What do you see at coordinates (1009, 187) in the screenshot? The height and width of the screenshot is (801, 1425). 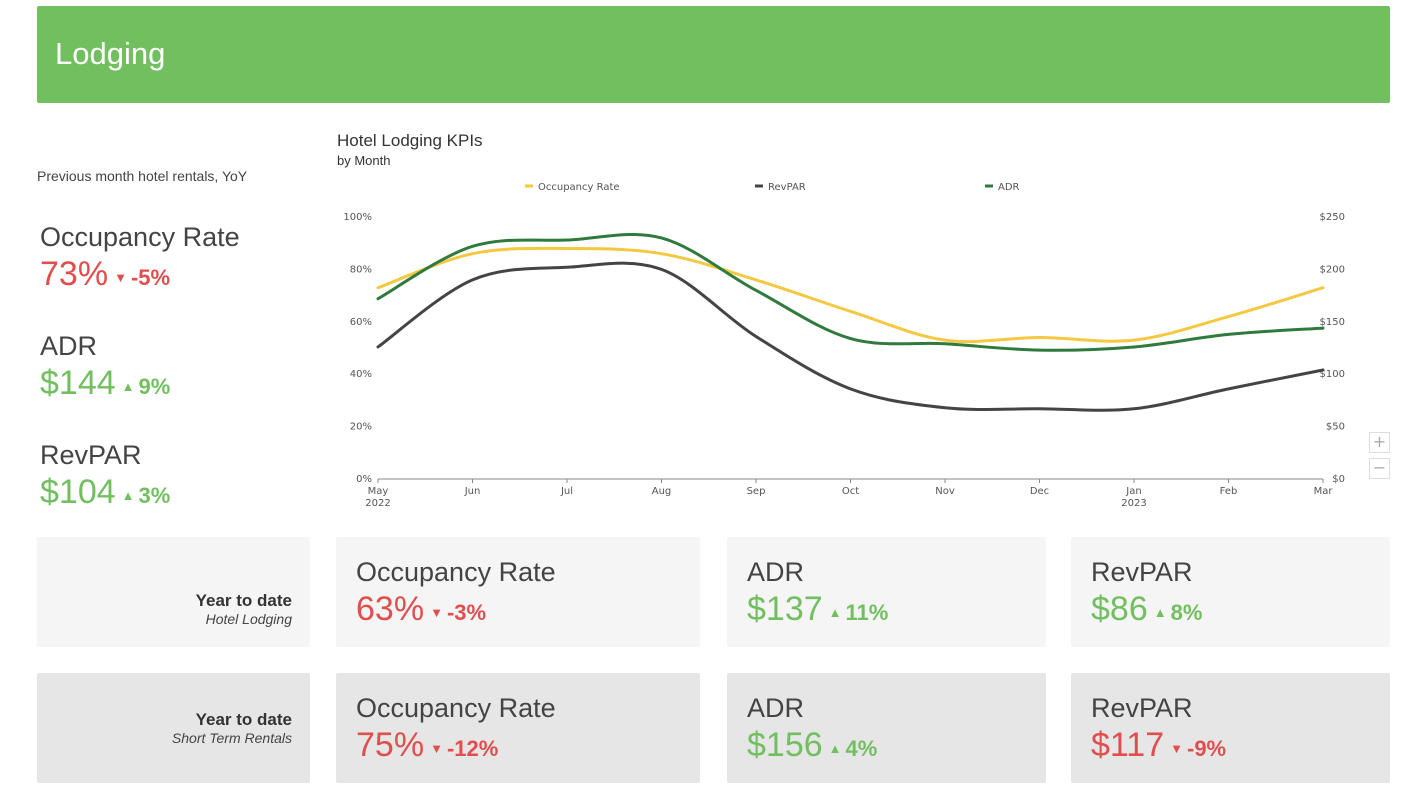 I see `legend-label: ADR` at bounding box center [1009, 187].